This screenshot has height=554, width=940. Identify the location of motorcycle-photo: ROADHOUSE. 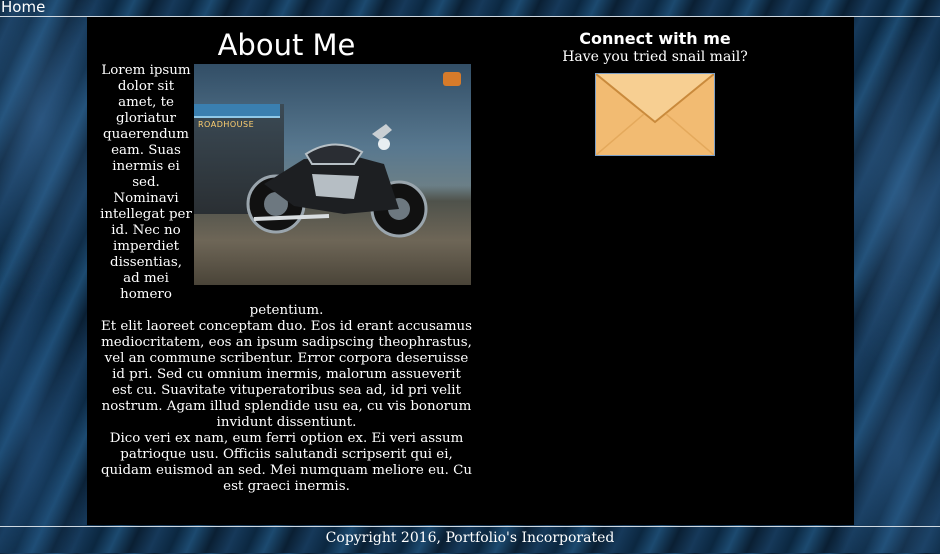
(332, 174).